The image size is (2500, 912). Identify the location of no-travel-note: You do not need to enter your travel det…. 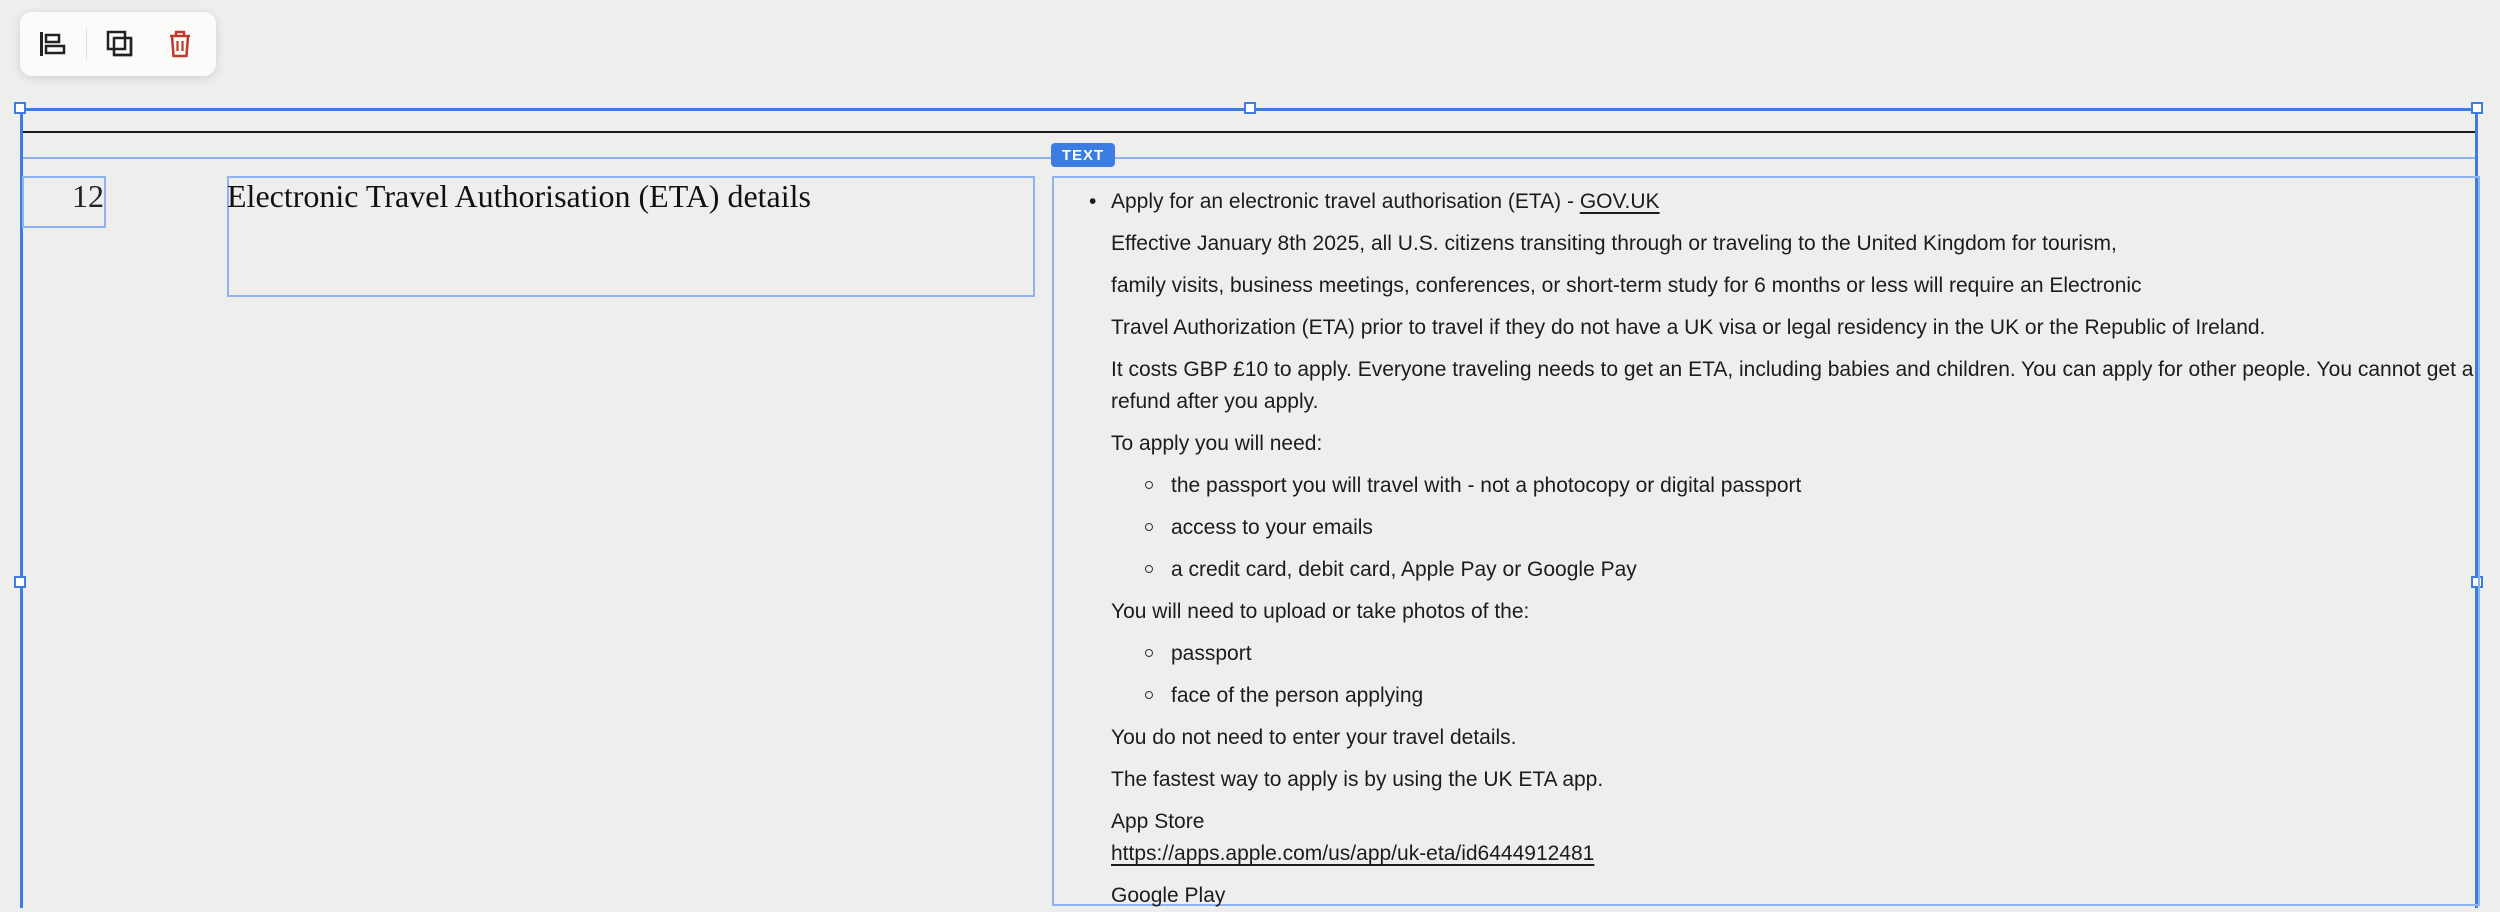
(1314, 737).